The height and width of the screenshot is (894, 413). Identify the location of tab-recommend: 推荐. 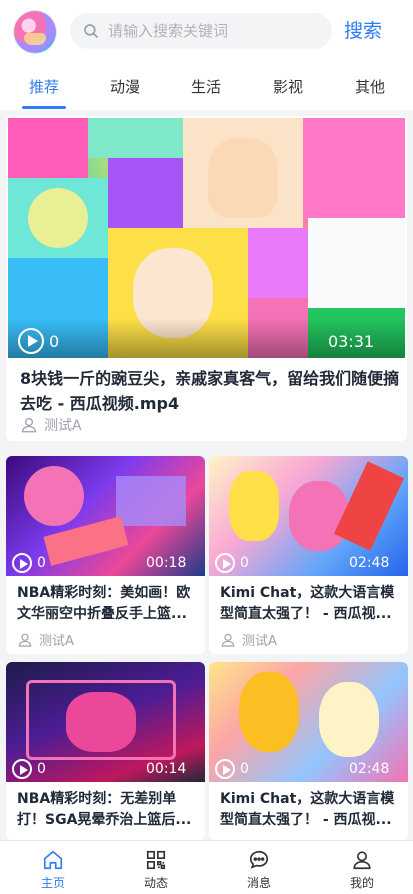
(44, 86).